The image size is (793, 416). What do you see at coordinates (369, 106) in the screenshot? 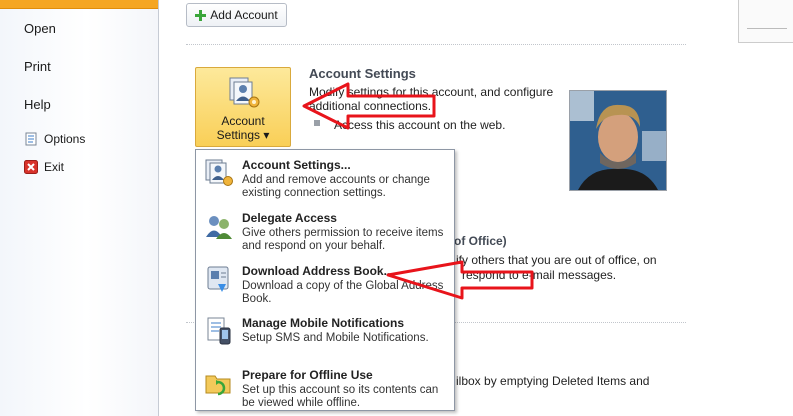
I see `arrow-to-account-settings` at bounding box center [369, 106].